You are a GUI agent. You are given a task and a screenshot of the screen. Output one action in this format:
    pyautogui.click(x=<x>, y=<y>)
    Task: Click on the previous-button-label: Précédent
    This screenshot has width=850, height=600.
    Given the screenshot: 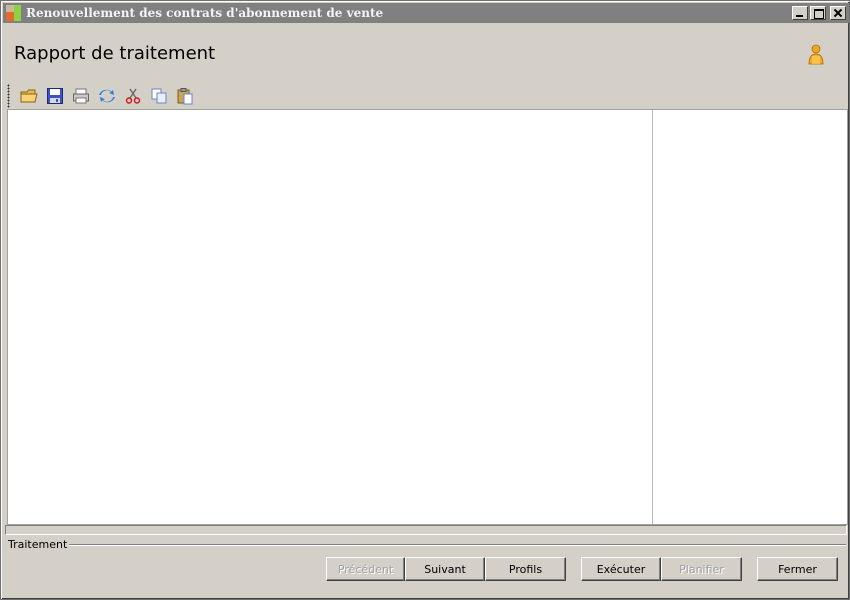 What is the action you would take?
    pyautogui.click(x=365, y=569)
    